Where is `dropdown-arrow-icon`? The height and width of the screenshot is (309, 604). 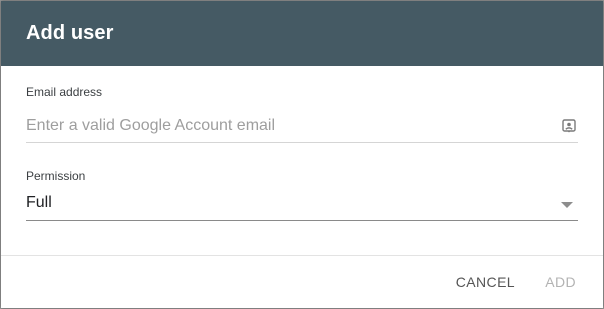
dropdown-arrow-icon is located at coordinates (567, 205).